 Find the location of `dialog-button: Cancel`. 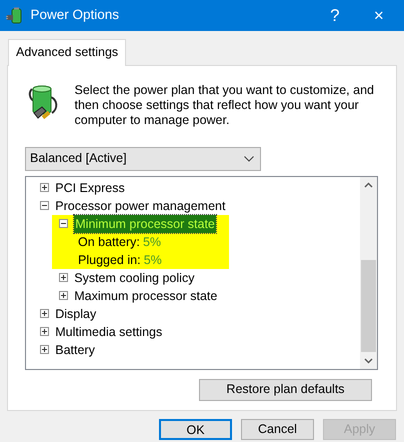

dialog-button: Cancel is located at coordinates (277, 429).